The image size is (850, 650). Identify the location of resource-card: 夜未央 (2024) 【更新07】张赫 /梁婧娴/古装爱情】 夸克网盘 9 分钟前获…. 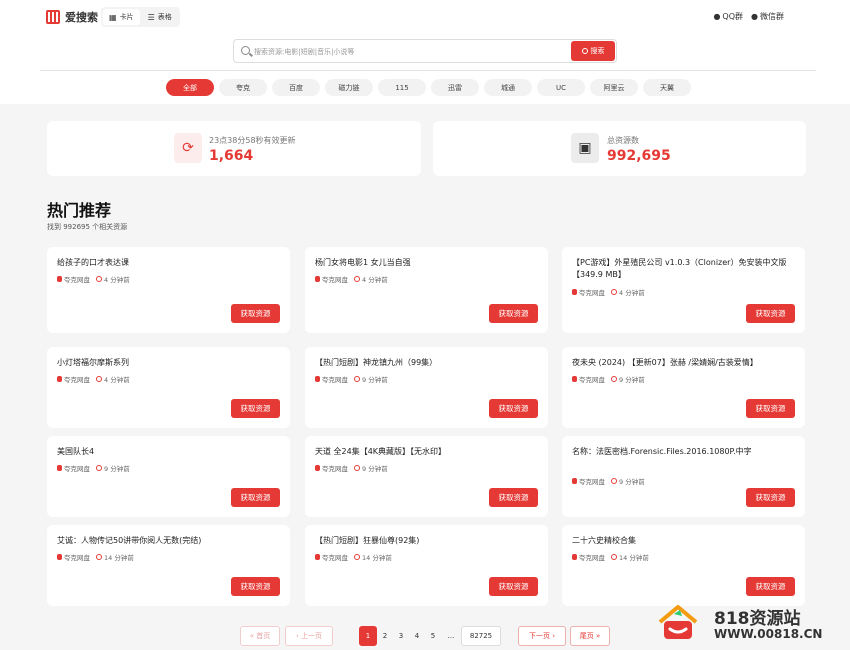
(683, 387).